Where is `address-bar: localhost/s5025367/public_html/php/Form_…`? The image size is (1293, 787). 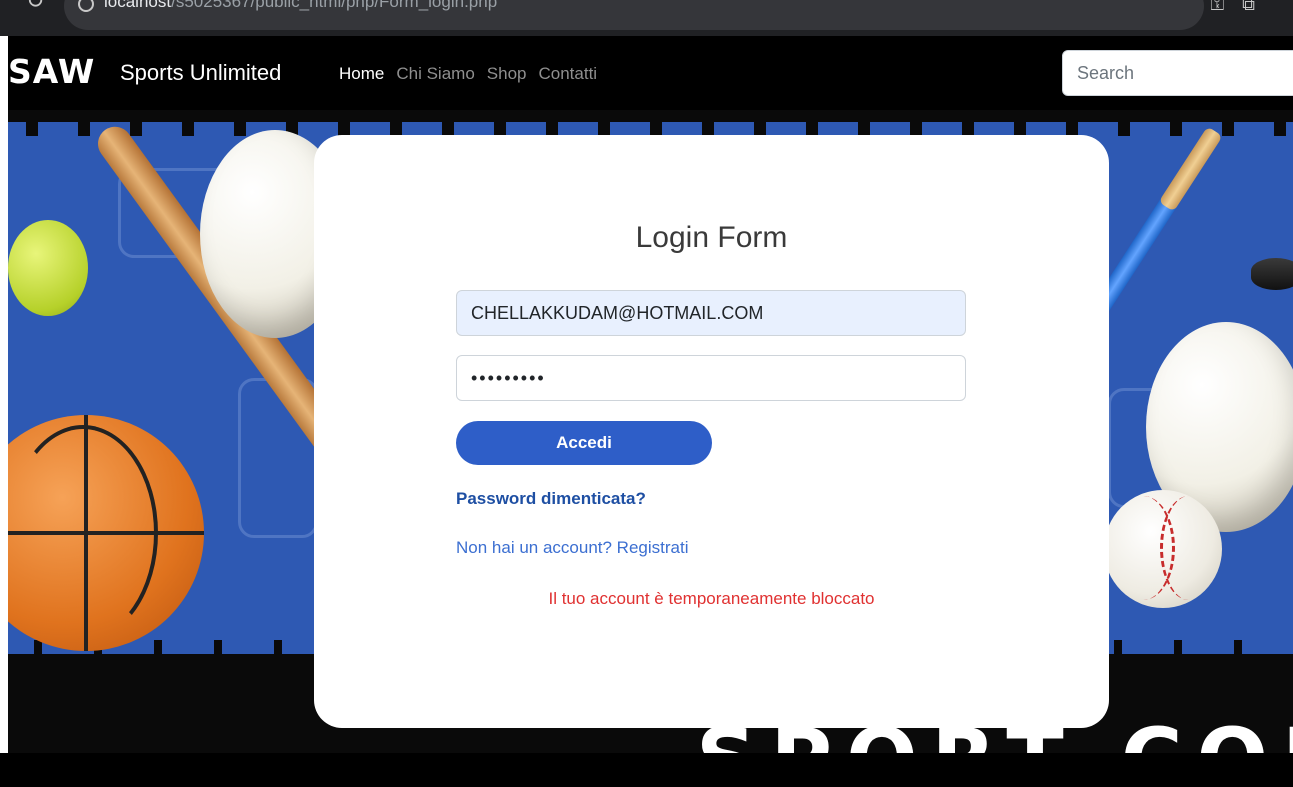
address-bar: localhost/s5025367/public_html/php/Form_… is located at coordinates (634, 15).